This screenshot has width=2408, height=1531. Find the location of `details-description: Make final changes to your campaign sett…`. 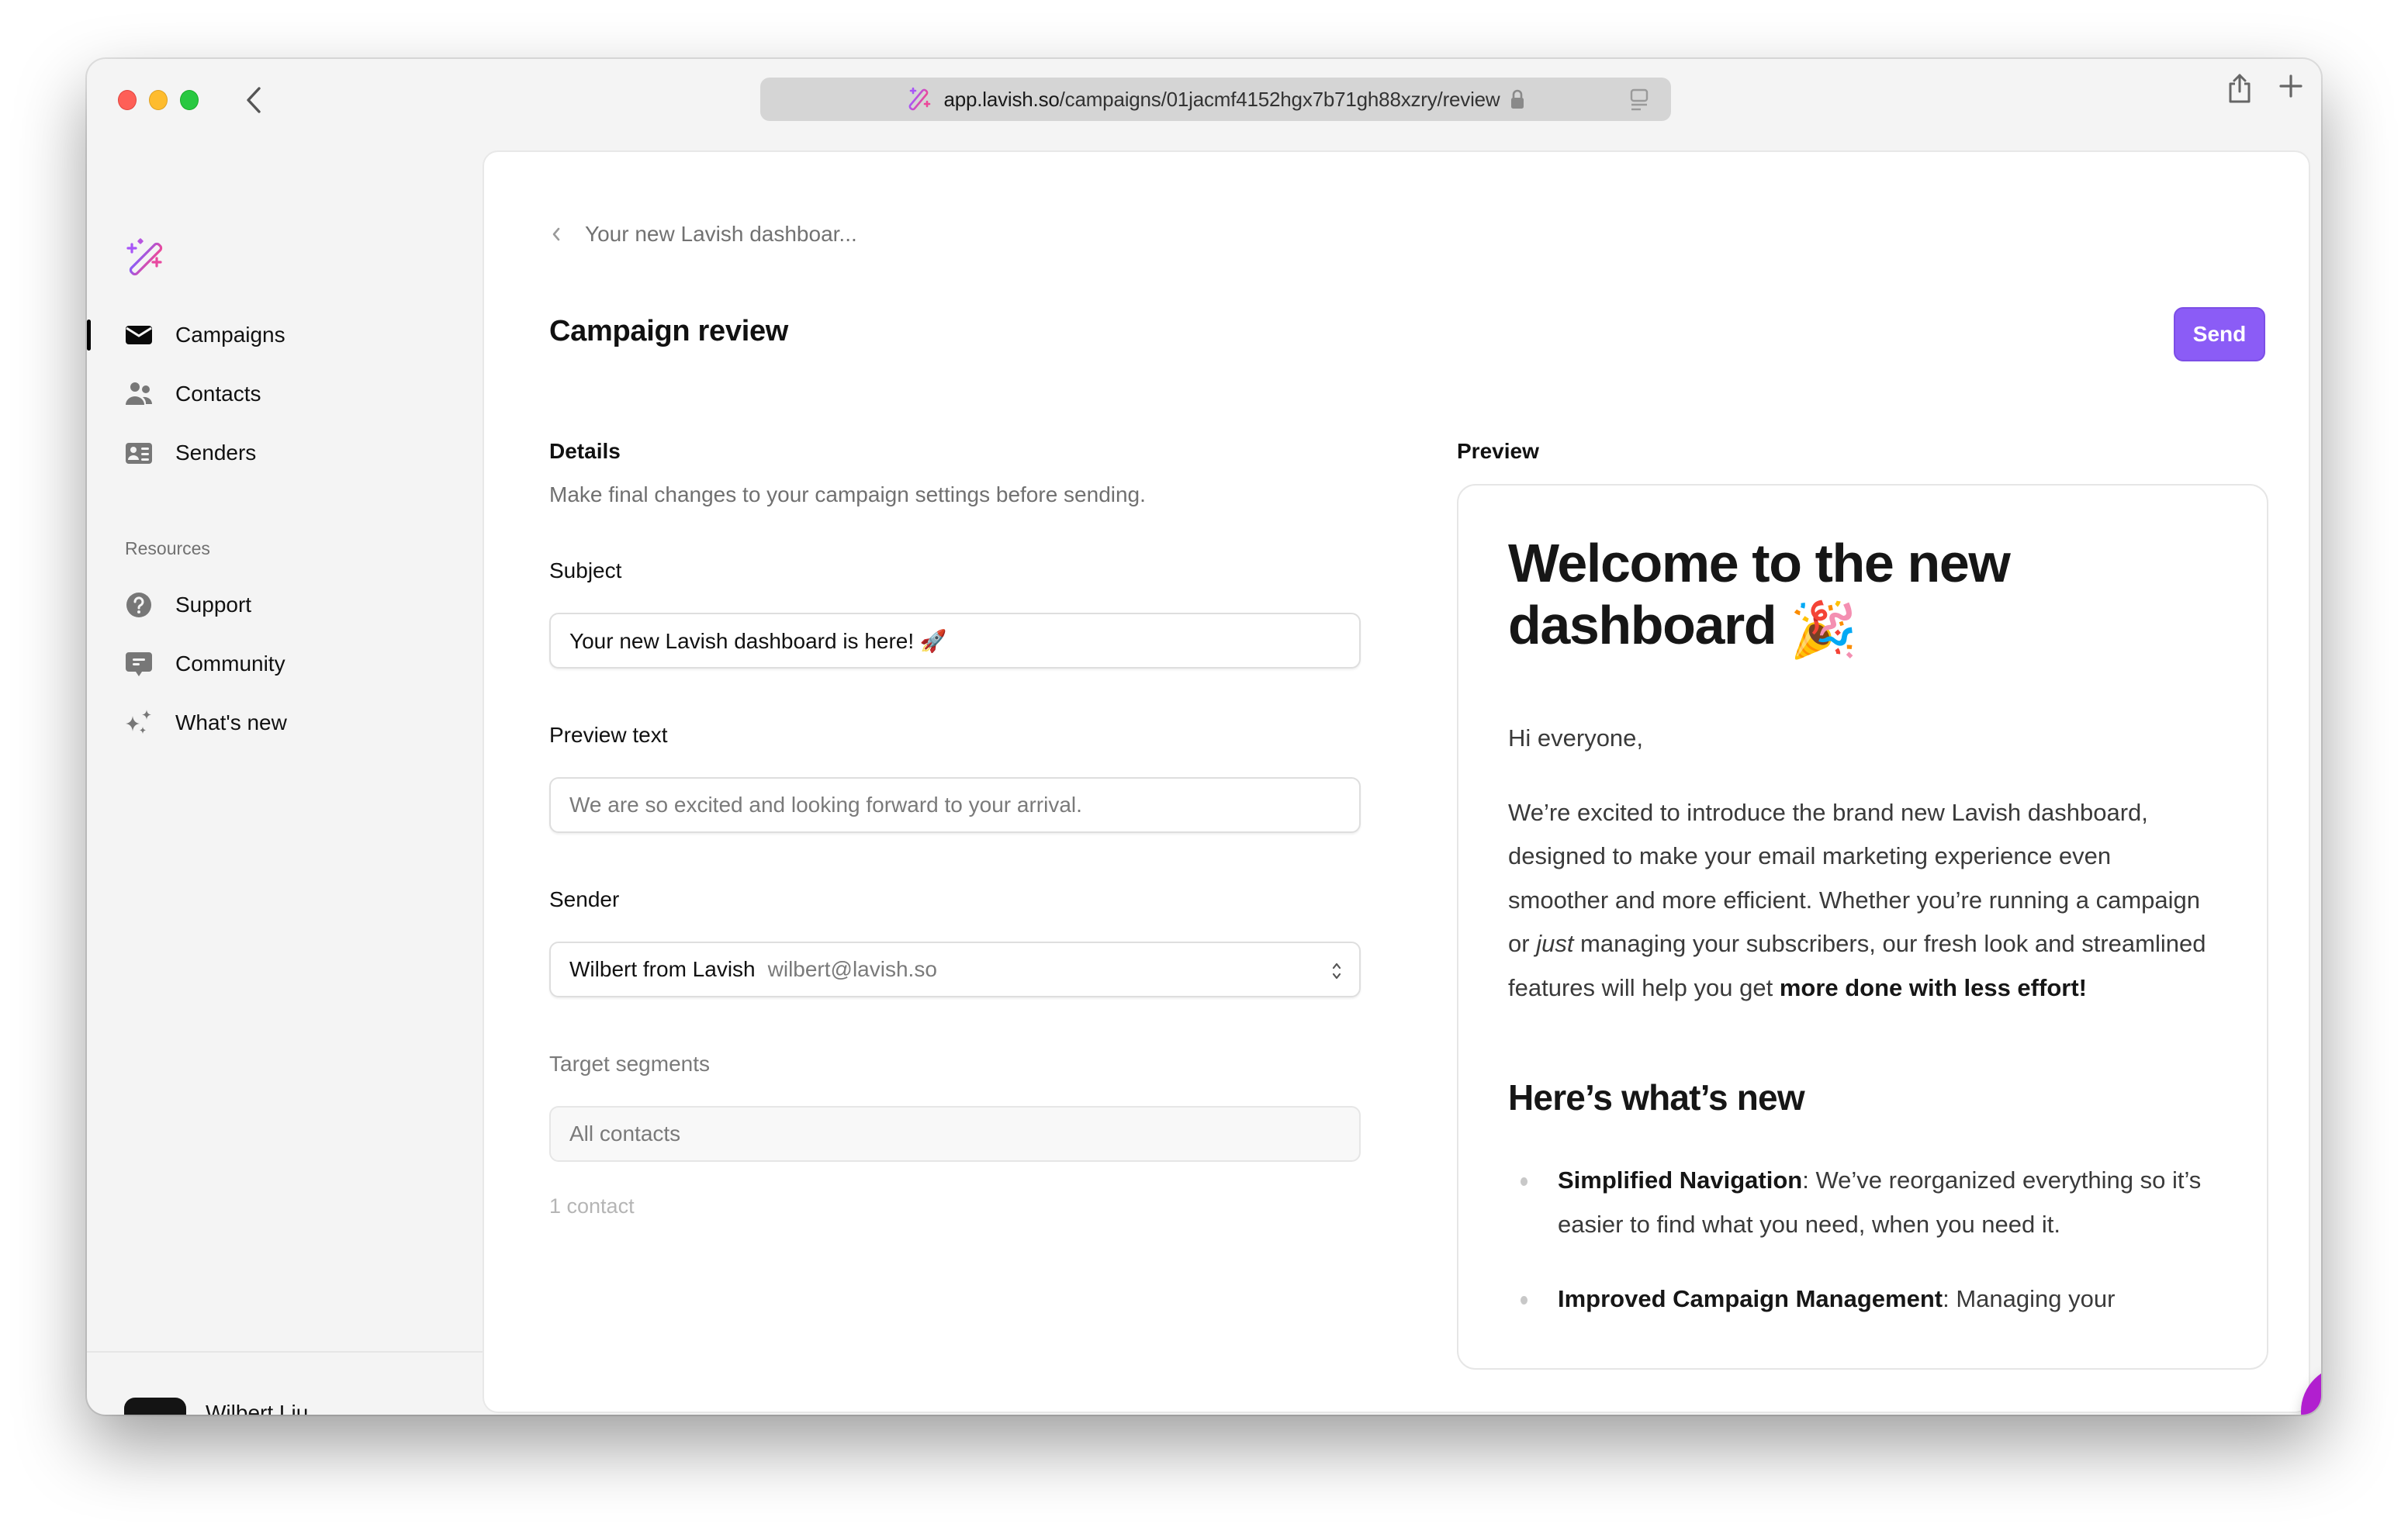

details-description: Make final changes to your campaign sett… is located at coordinates (847, 494).